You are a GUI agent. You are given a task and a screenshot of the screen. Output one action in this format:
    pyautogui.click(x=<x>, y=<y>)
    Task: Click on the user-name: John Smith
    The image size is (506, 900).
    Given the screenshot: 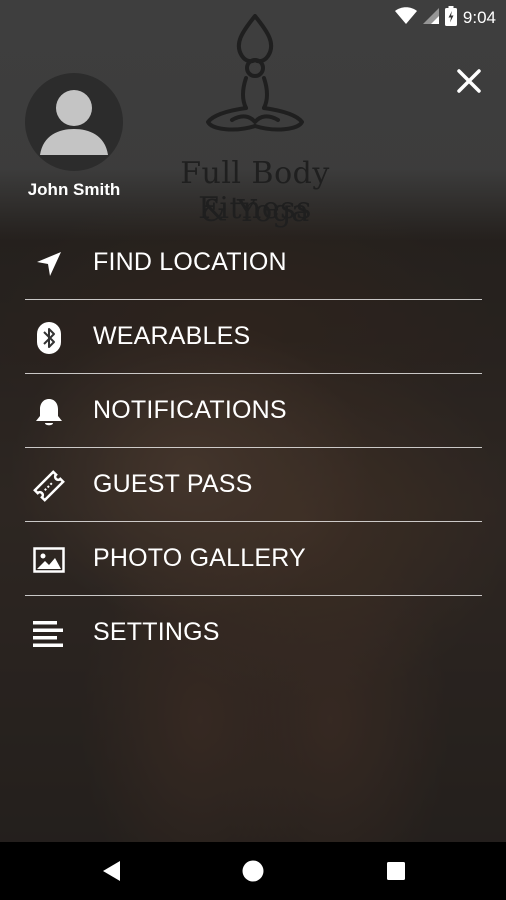 What is the action you would take?
    pyautogui.click(x=74, y=189)
    